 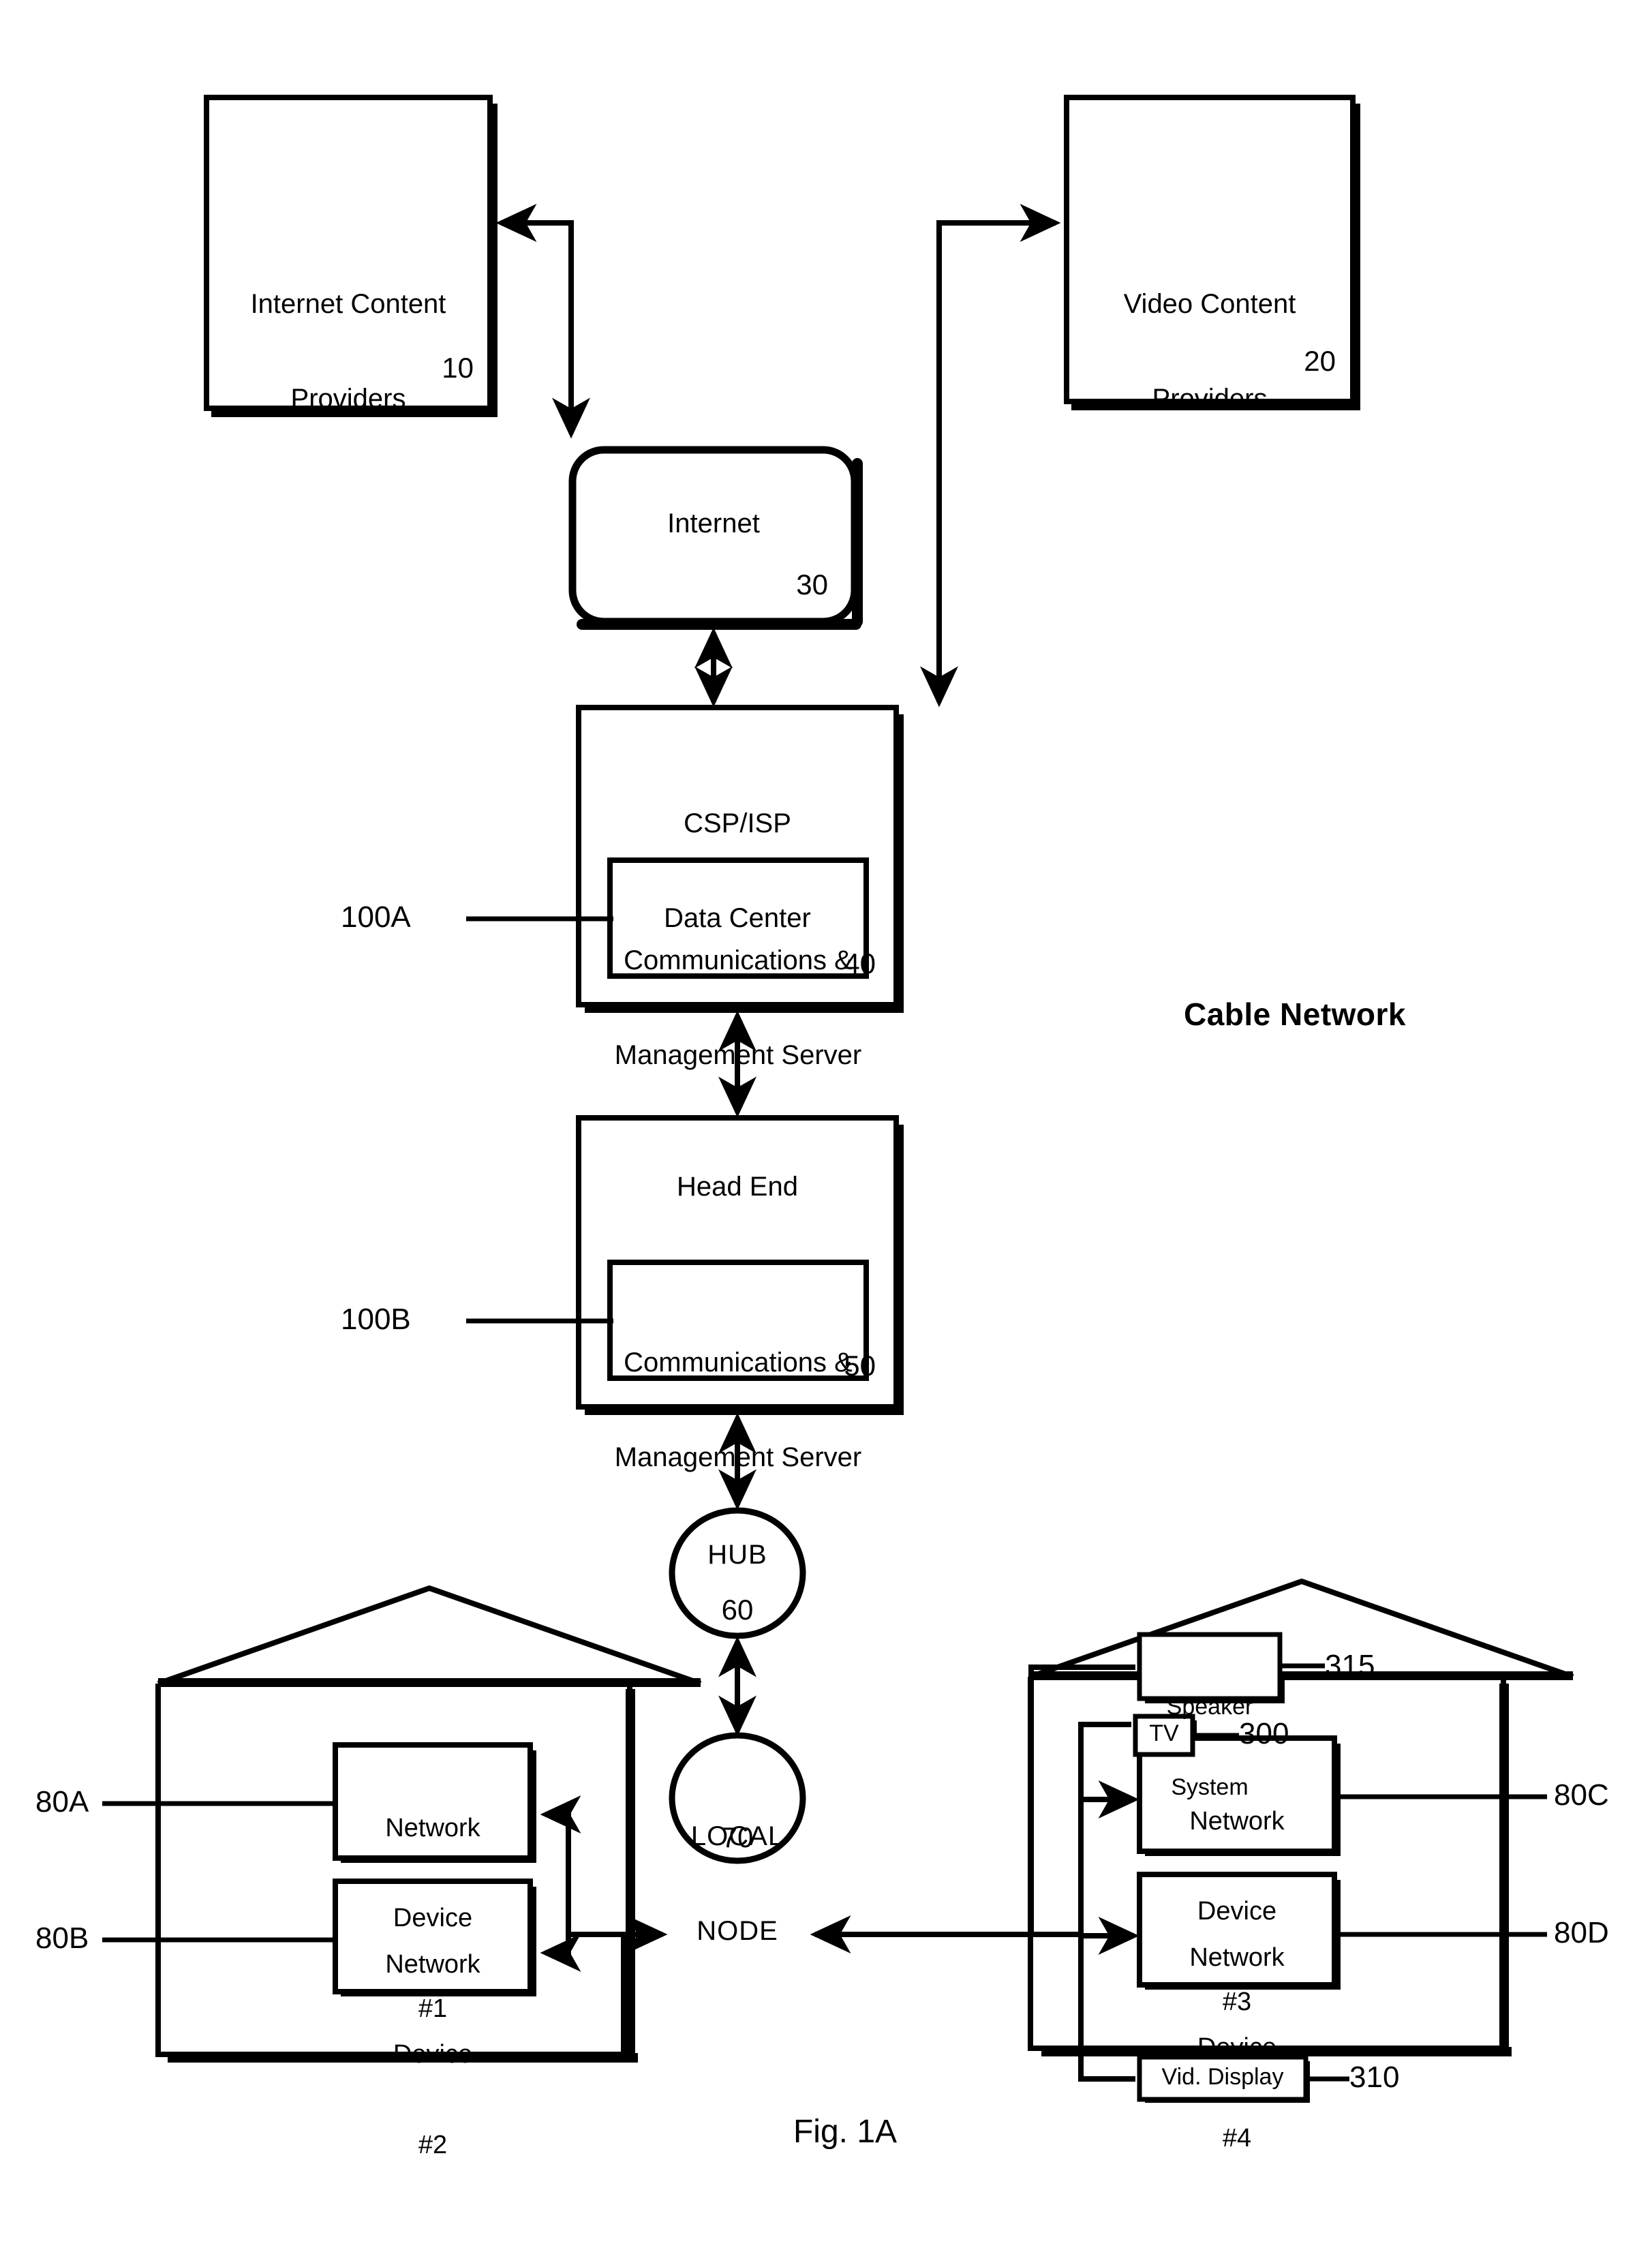 I want to click on head-end-label: Head End, so click(x=737, y=1187).